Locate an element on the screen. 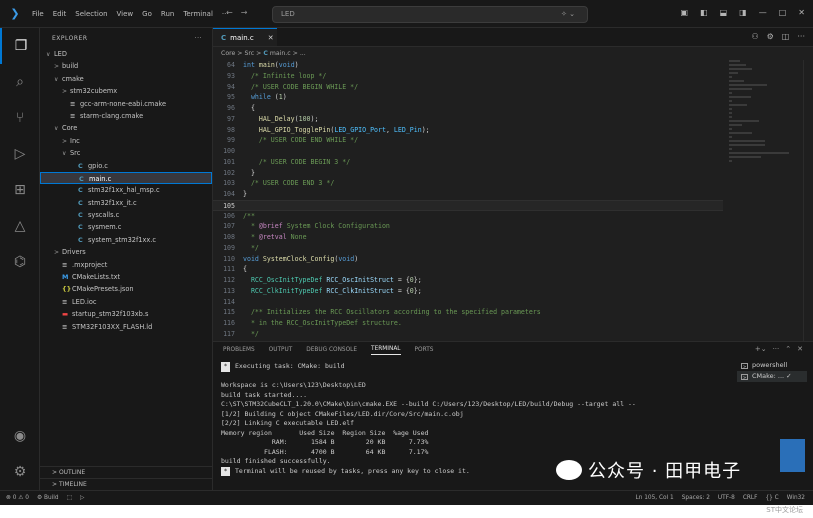 This screenshot has height=518, width=813. code-line: 95 while (1) is located at coordinates (468, 97).